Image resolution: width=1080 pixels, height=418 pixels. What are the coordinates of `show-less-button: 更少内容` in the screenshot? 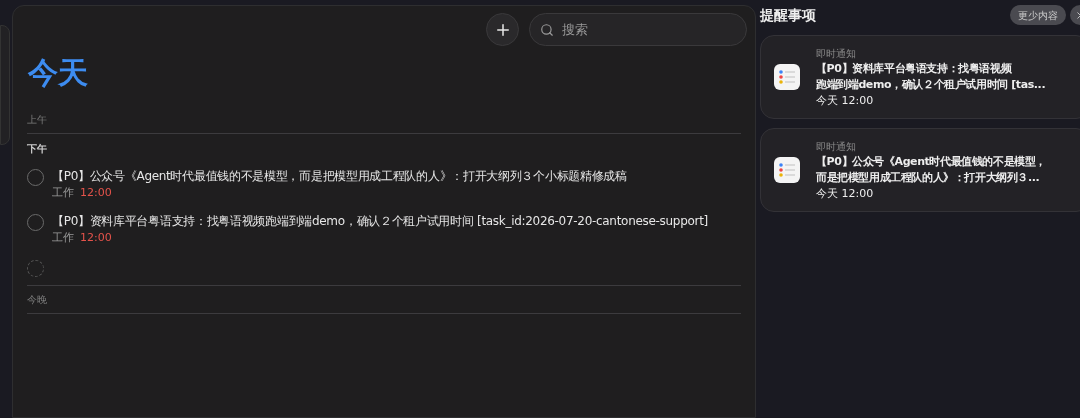 It's located at (1038, 15).